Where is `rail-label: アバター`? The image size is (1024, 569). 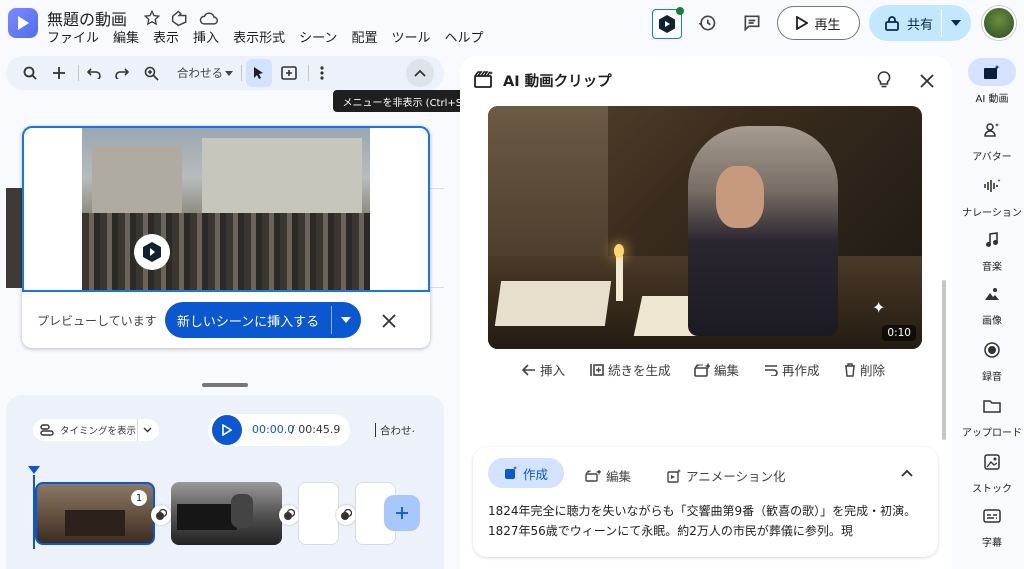 rail-label: アバター is located at coordinates (992, 157).